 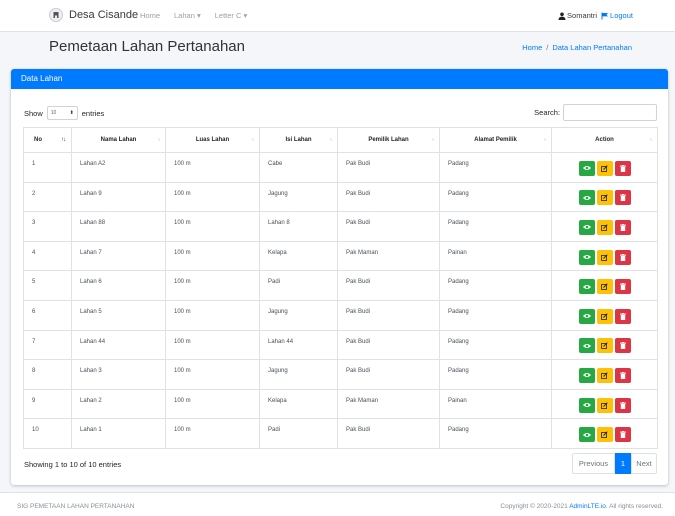 What do you see at coordinates (47, 140) in the screenshot?
I see `col-header-no: No ↑↓` at bounding box center [47, 140].